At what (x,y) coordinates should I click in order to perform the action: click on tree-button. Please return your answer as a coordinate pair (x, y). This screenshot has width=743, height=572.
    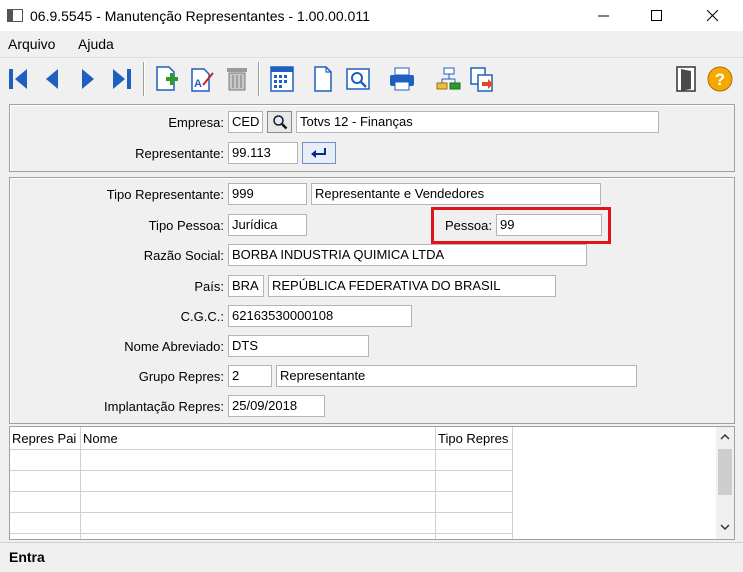
    Looking at the image, I should click on (448, 79).